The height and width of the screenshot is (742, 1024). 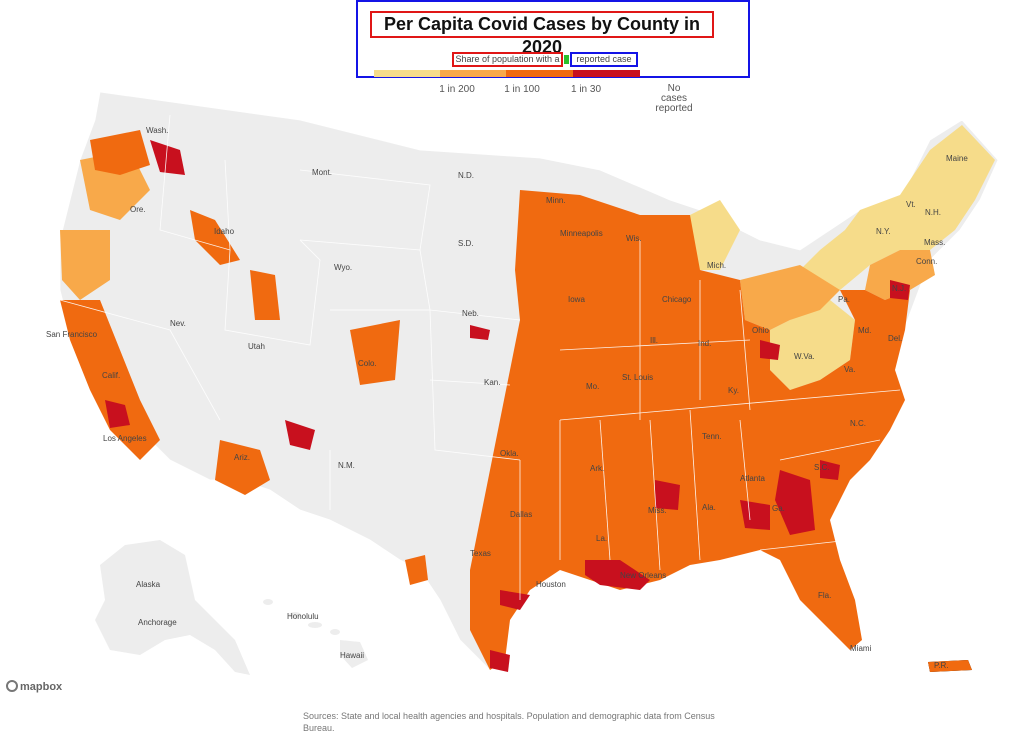 I want to click on label-fla: Fla., so click(x=824, y=595).